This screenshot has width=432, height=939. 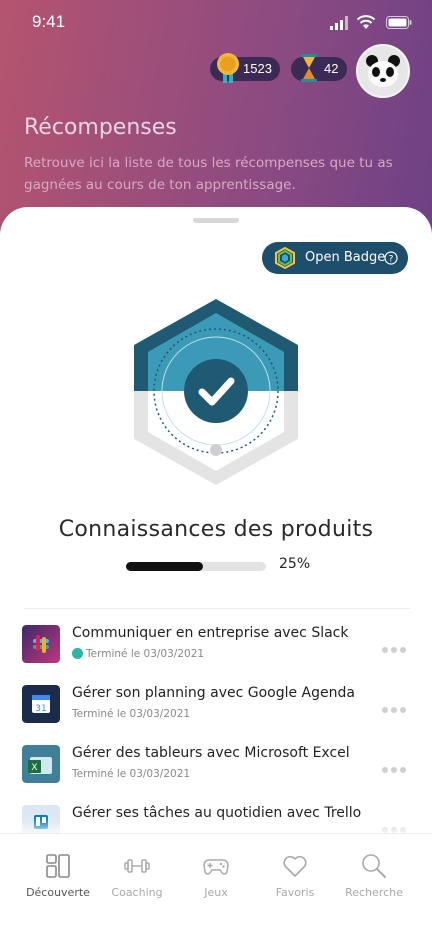 What do you see at coordinates (40, 709) in the screenshot?
I see `svg-text: 31` at bounding box center [40, 709].